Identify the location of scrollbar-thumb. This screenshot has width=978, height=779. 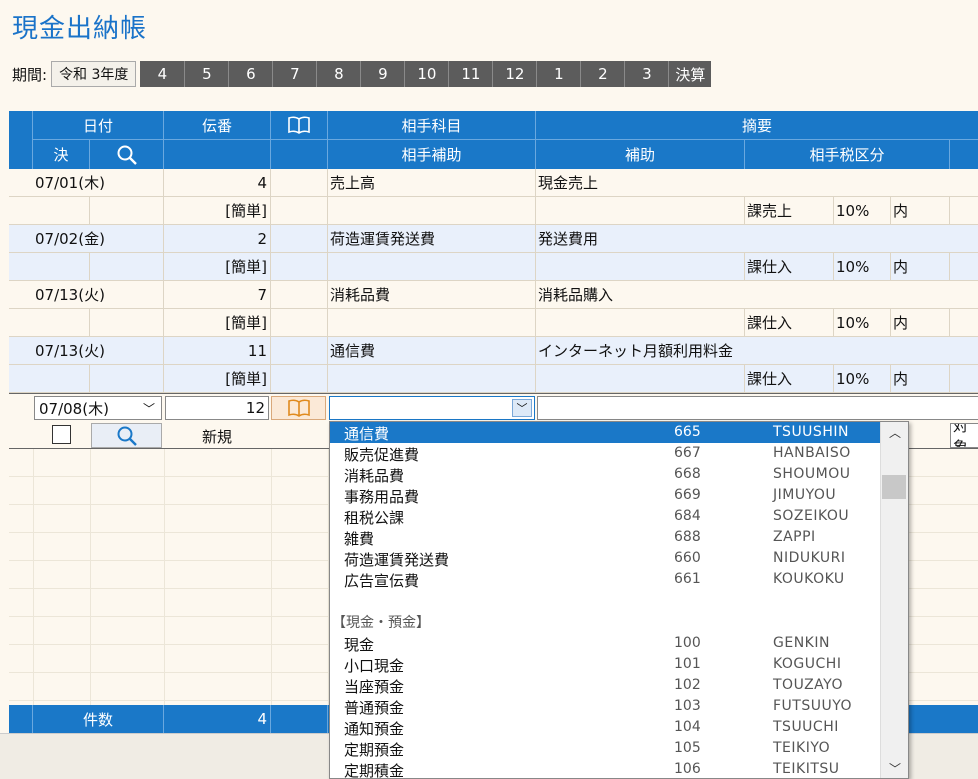
(894, 487).